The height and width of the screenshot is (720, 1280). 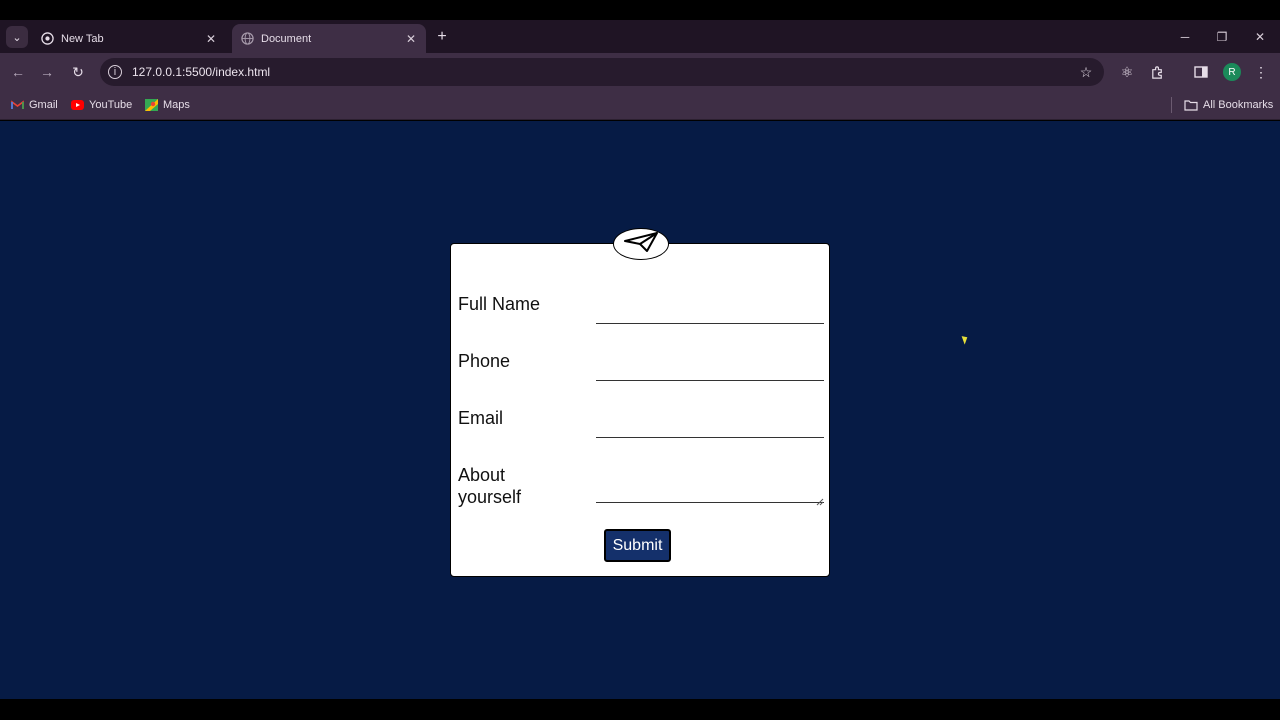 I want to click on back-arrow-icon: ←, so click(x=18, y=72).